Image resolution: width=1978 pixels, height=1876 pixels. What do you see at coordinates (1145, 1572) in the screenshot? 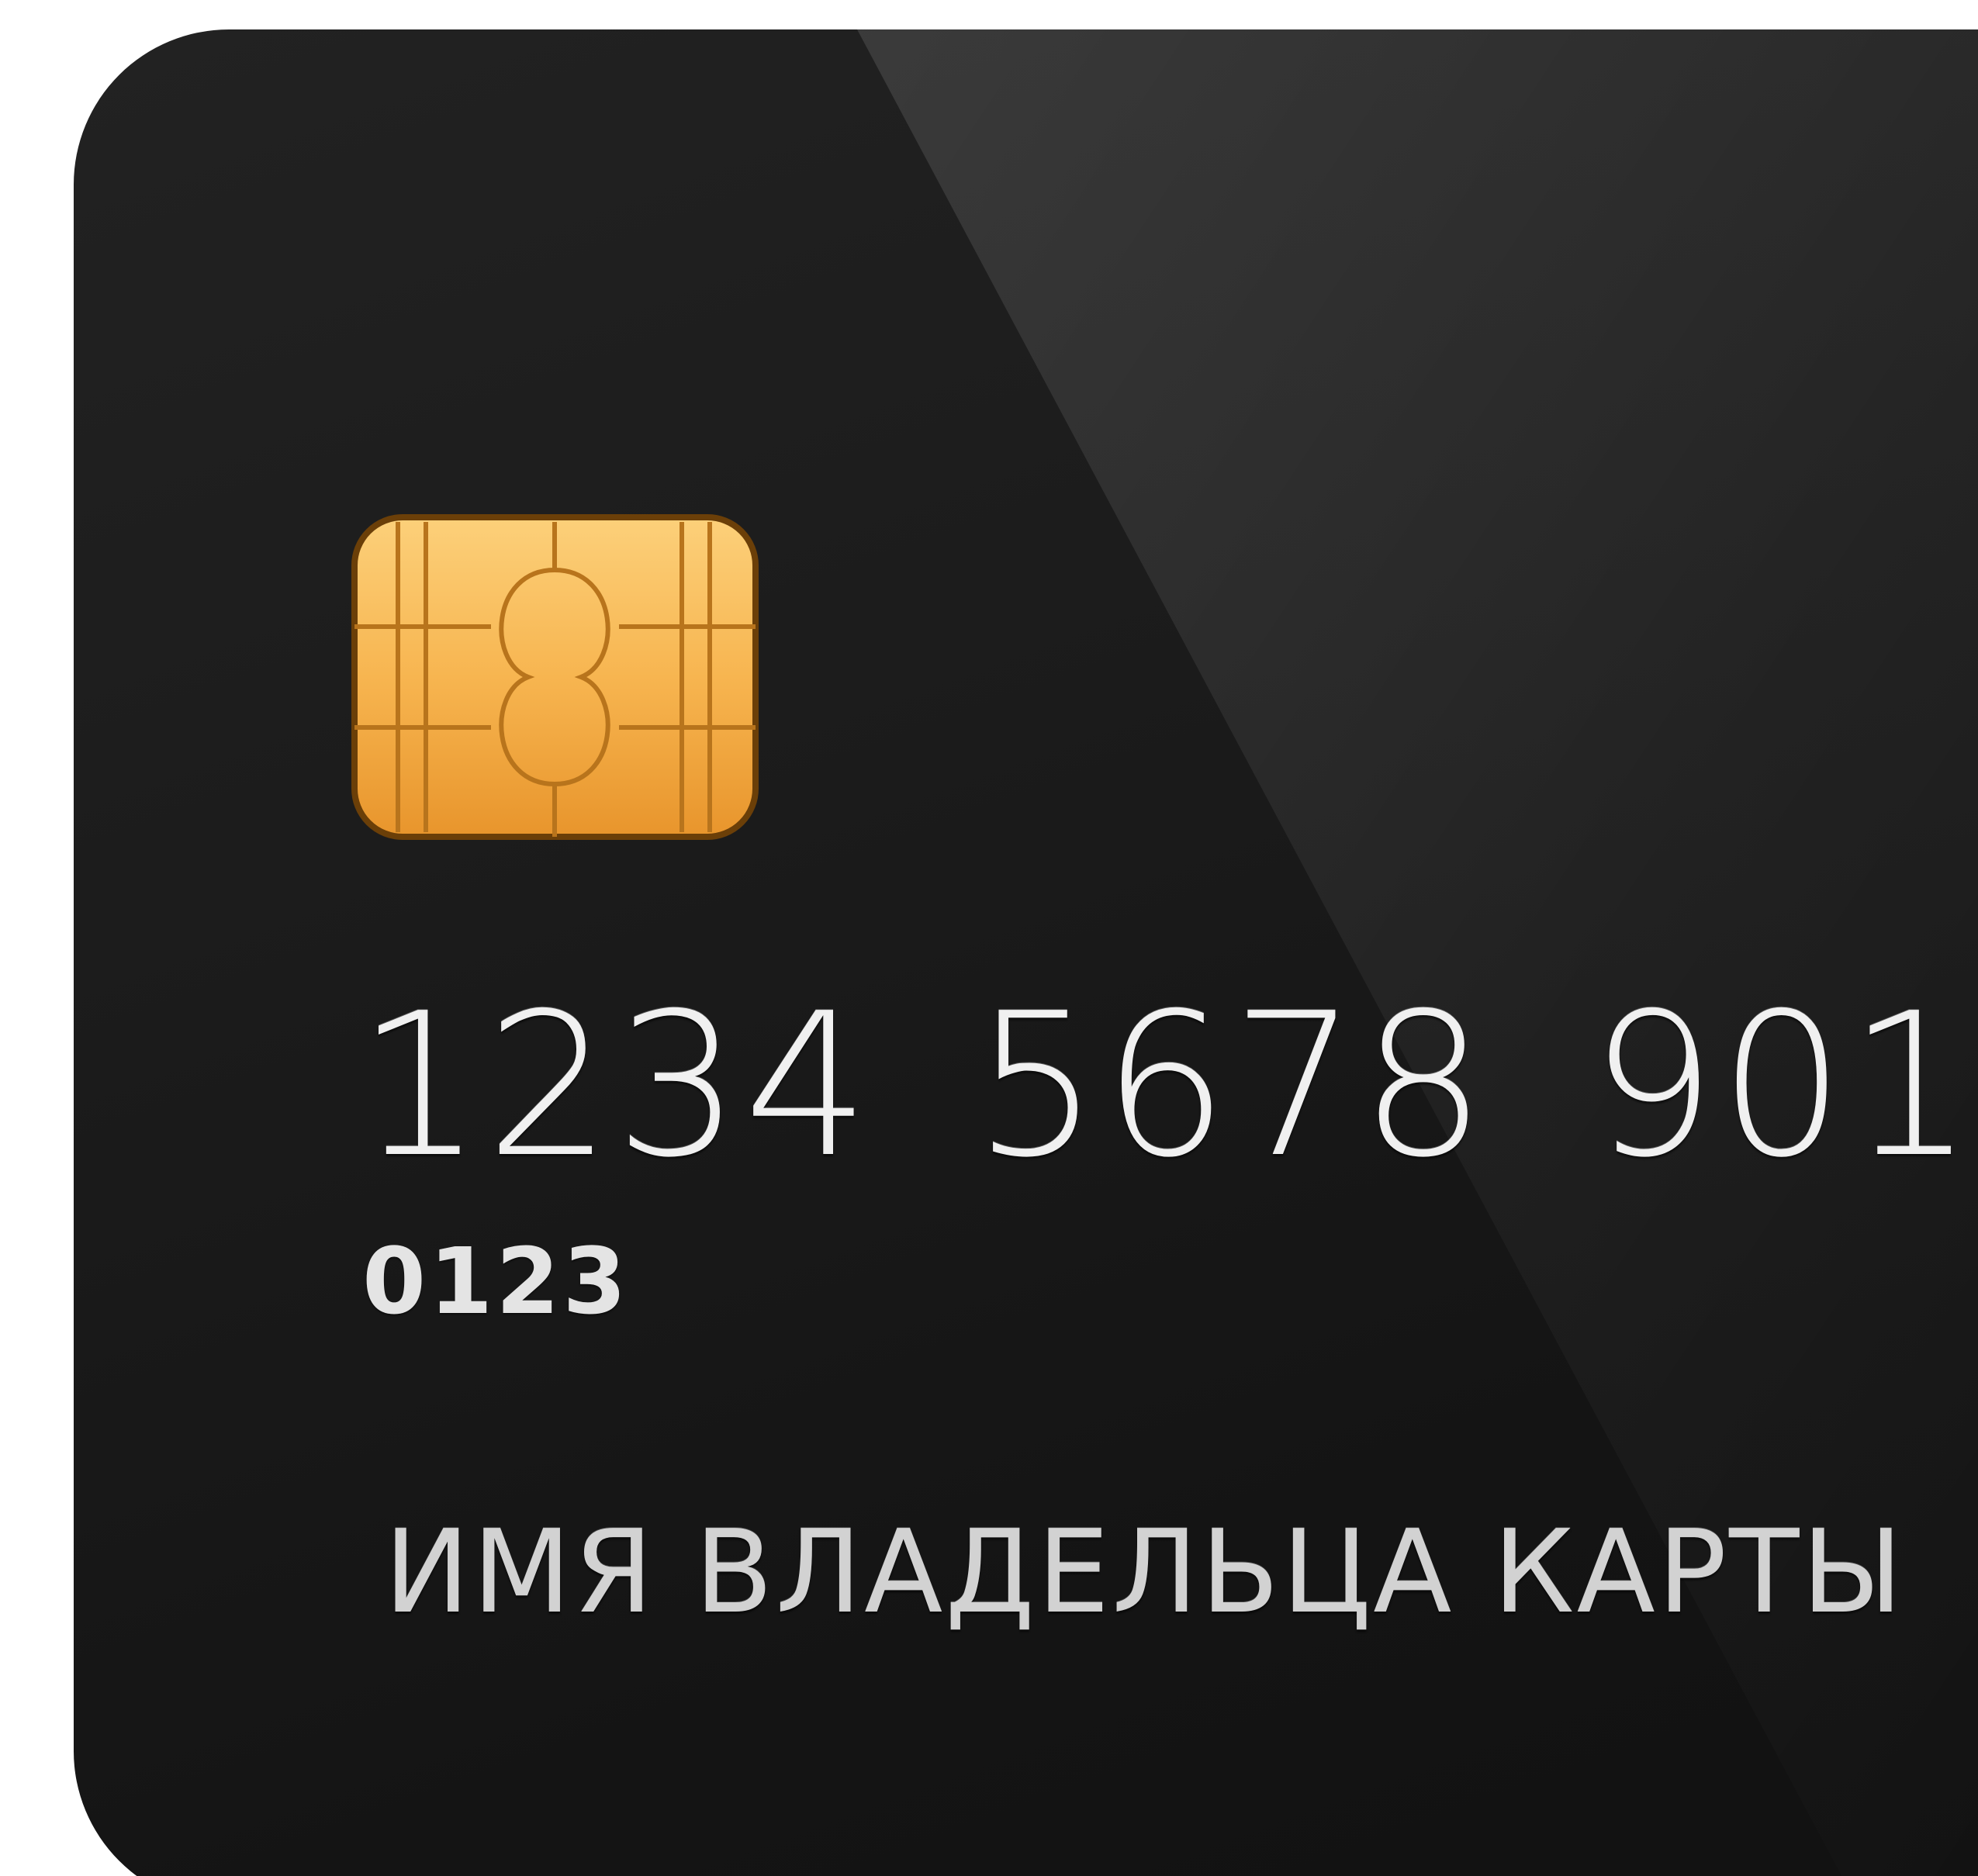
I see `cardholder-name: ИМЯ ВЛАДЕЛЬЦА КАРТЫ` at bounding box center [1145, 1572].